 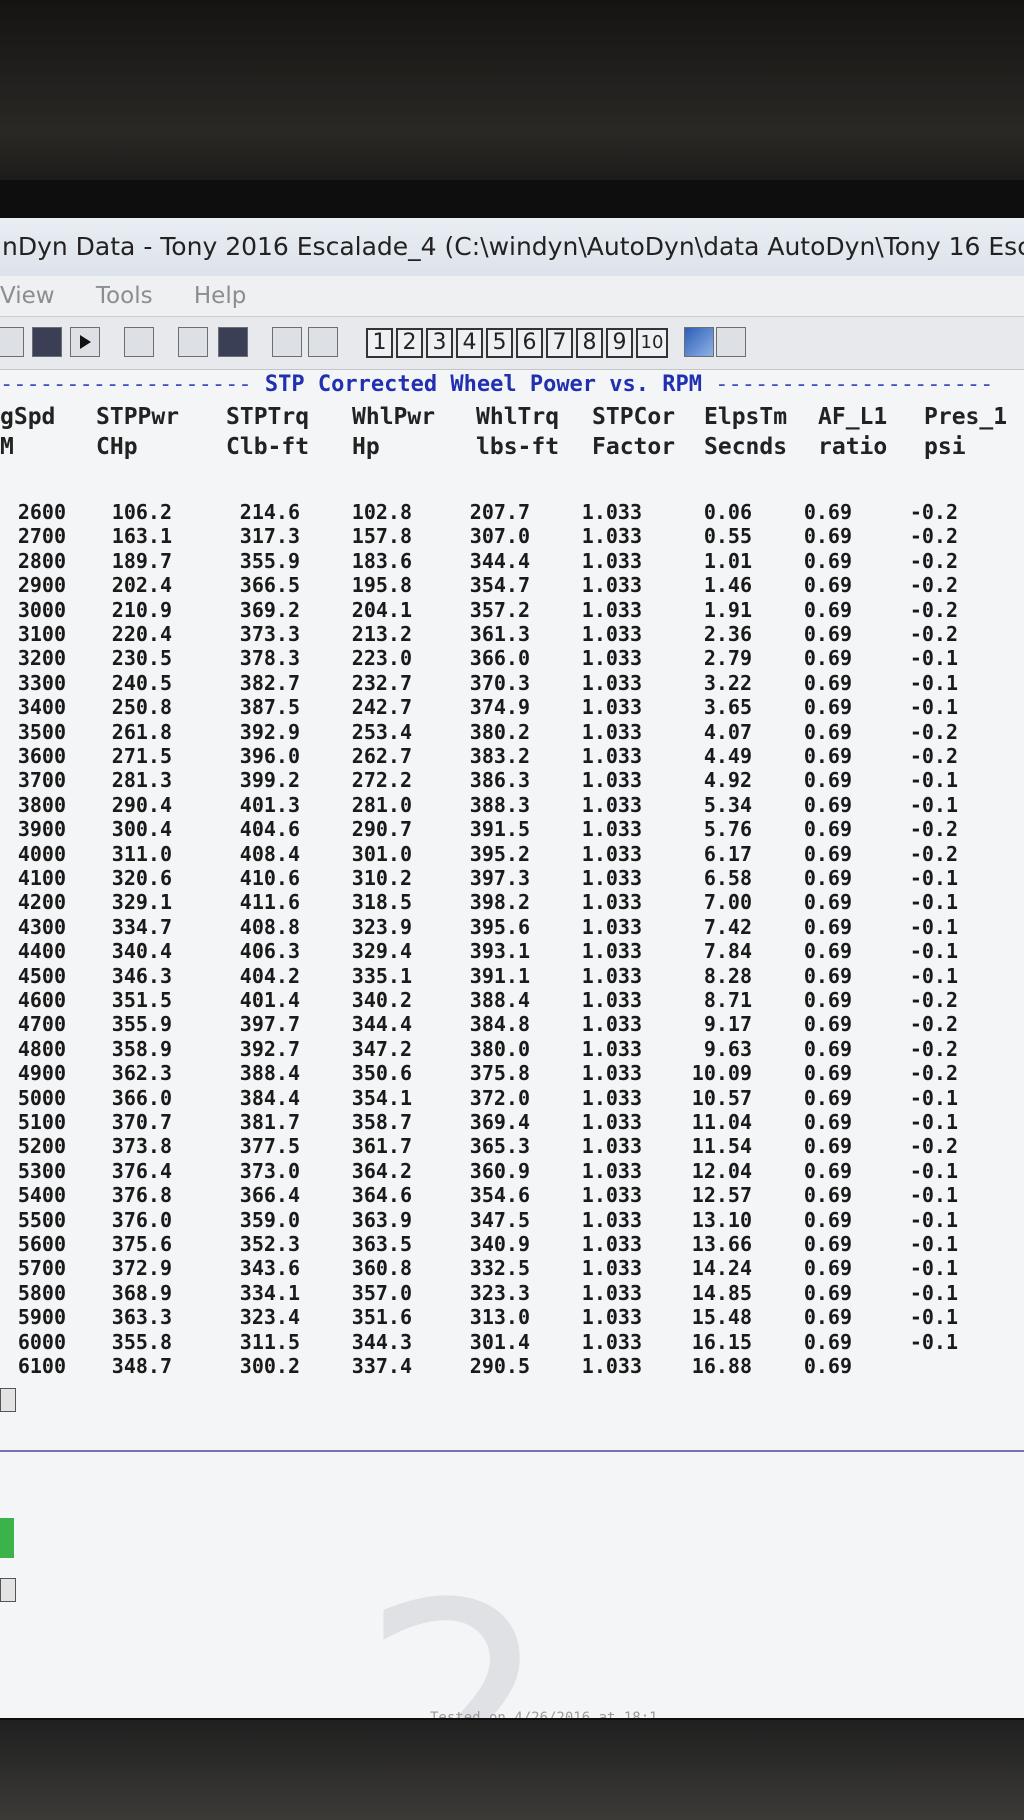 I want to click on table-cell: 3500, so click(x=41, y=731).